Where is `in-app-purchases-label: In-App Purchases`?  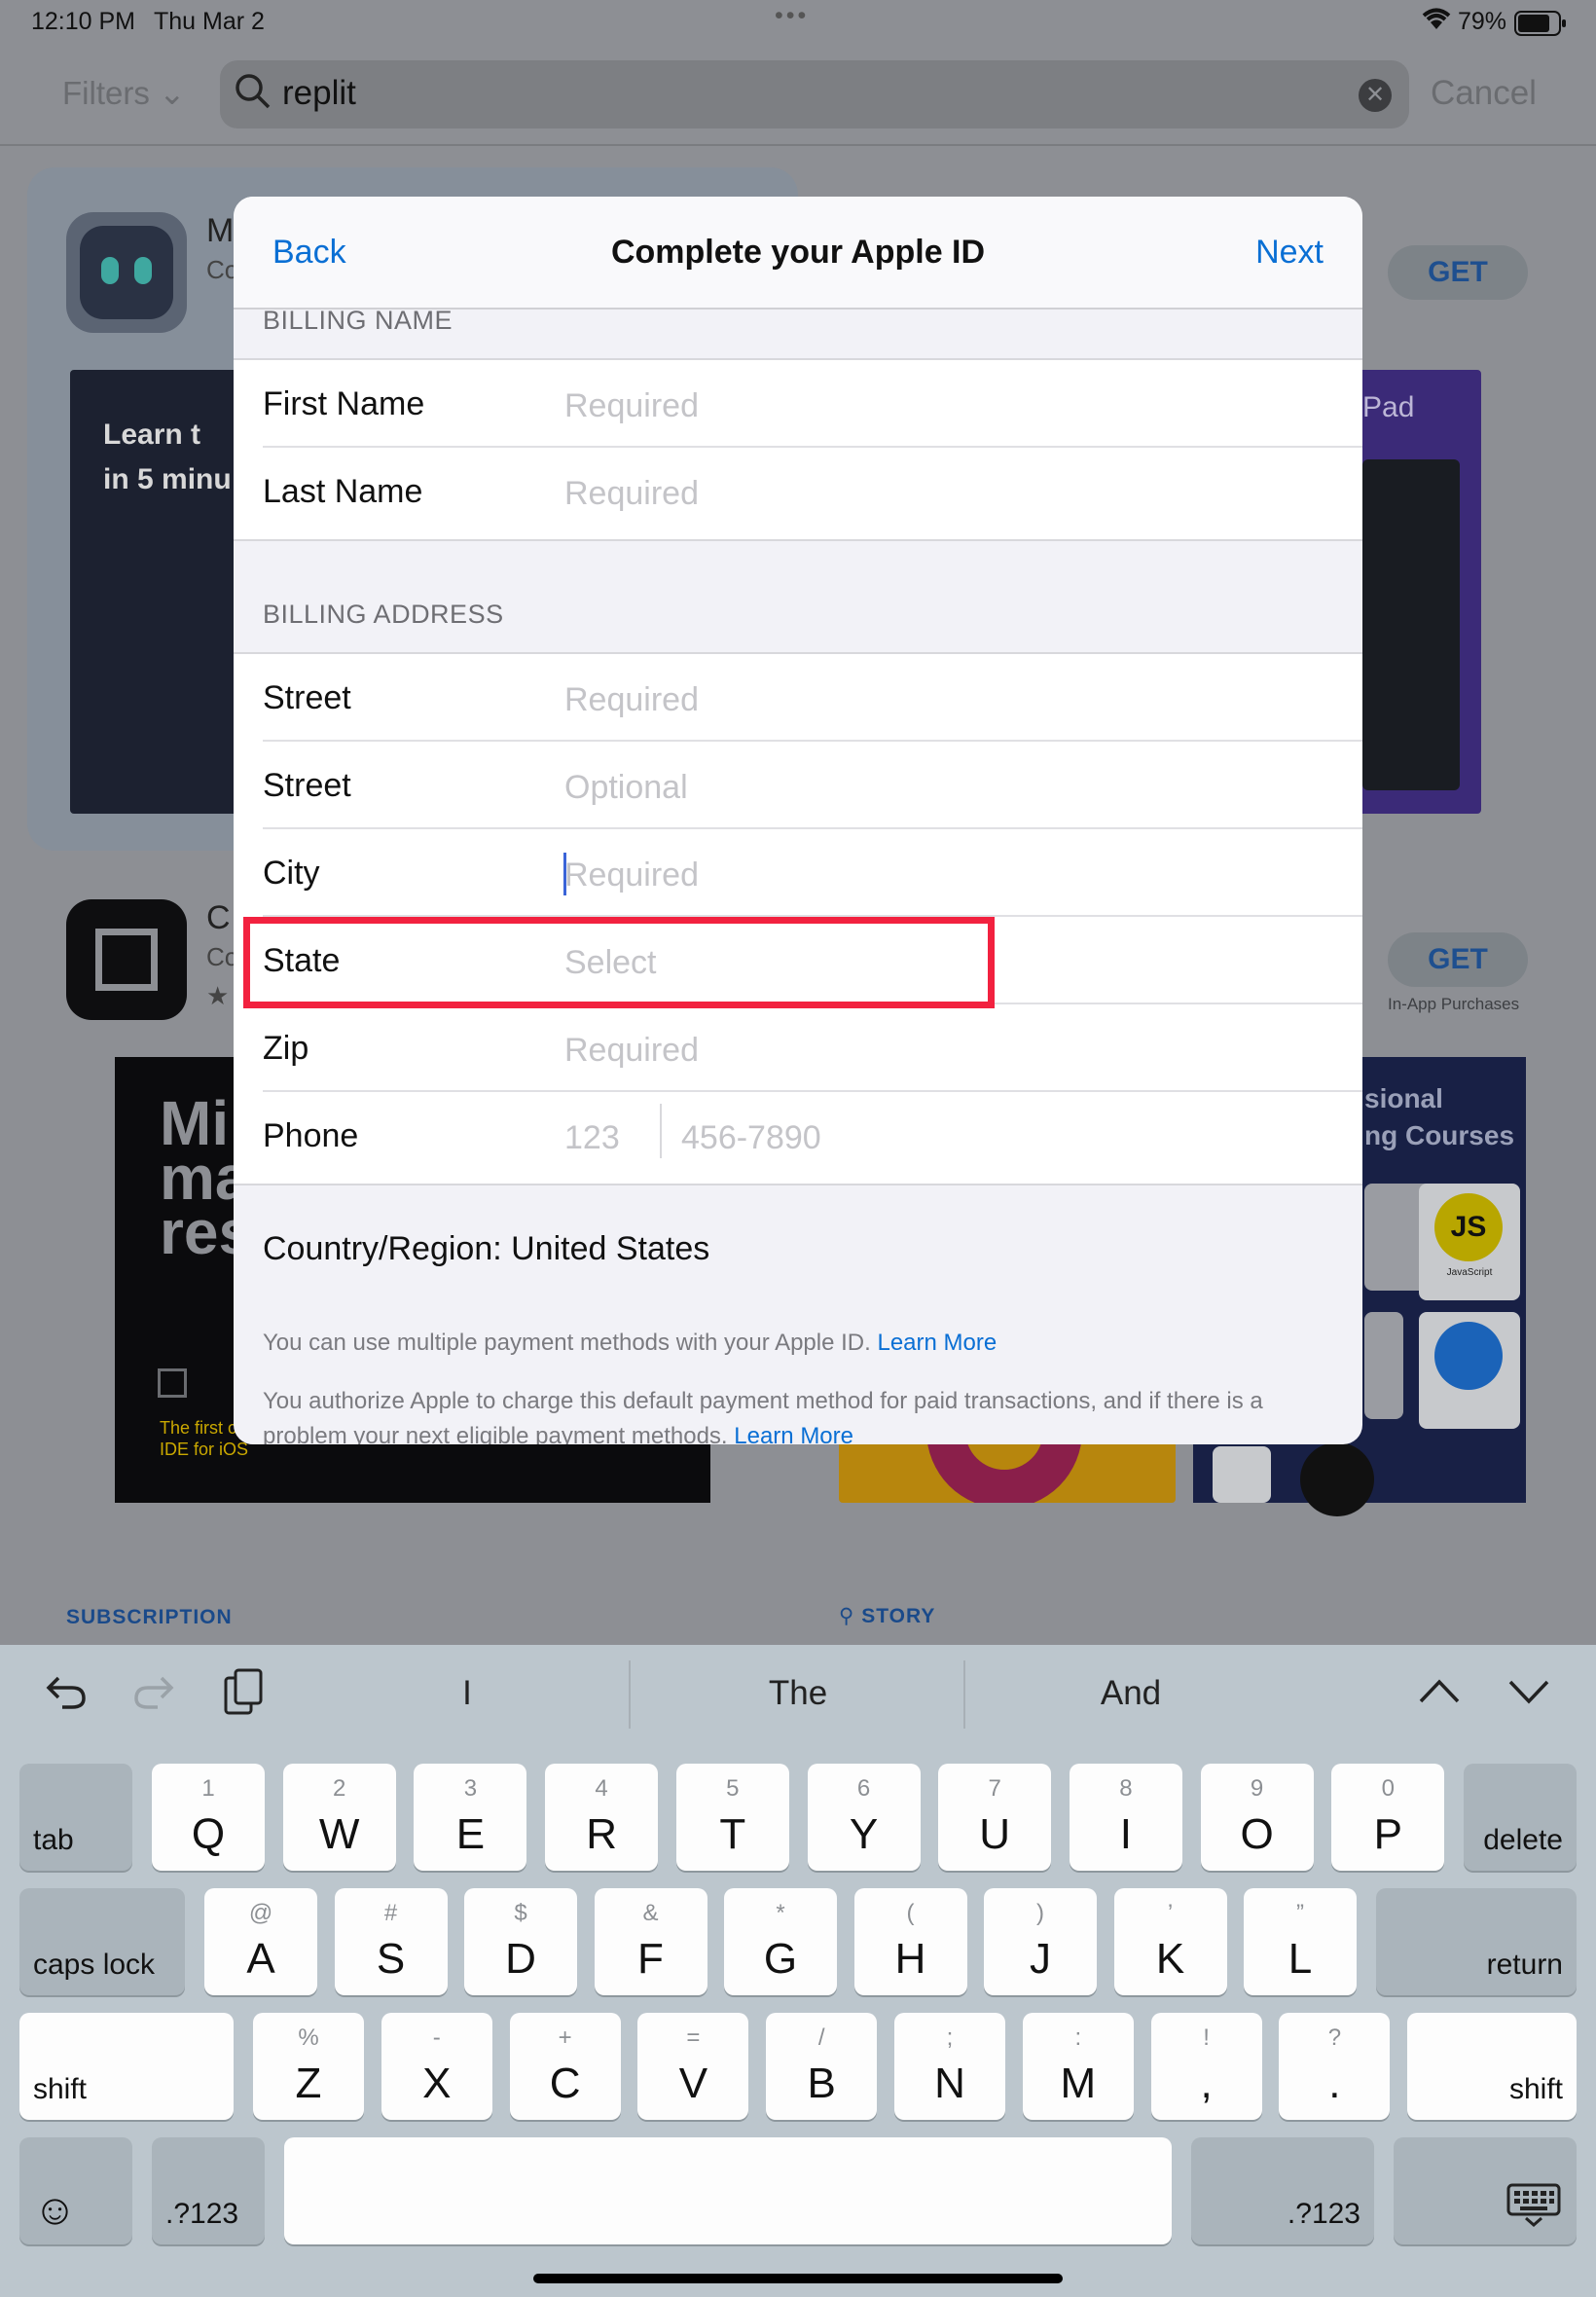 in-app-purchases-label: In-App Purchases is located at coordinates (1454, 1004).